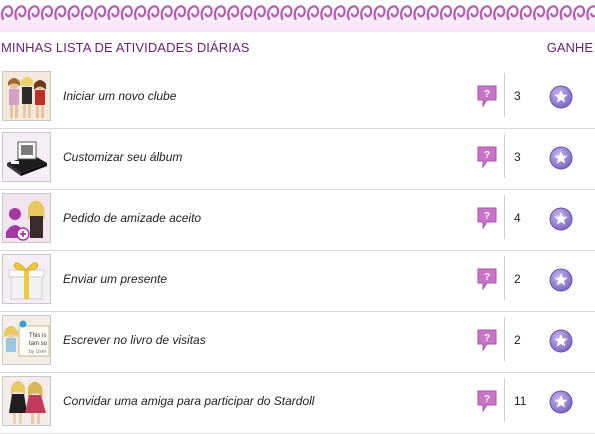 The width and height of the screenshot is (595, 434). I want to click on thumb-text-line: tam so, so click(38, 344).